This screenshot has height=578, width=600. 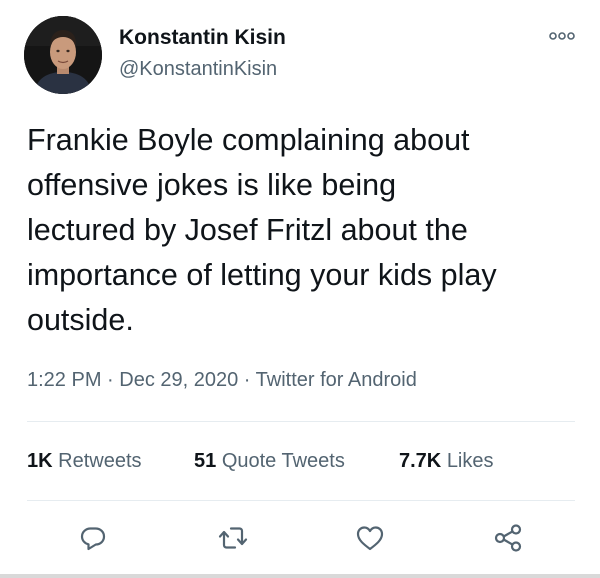 What do you see at coordinates (202, 38) in the screenshot?
I see `author-display-name: Konstantin Kisin` at bounding box center [202, 38].